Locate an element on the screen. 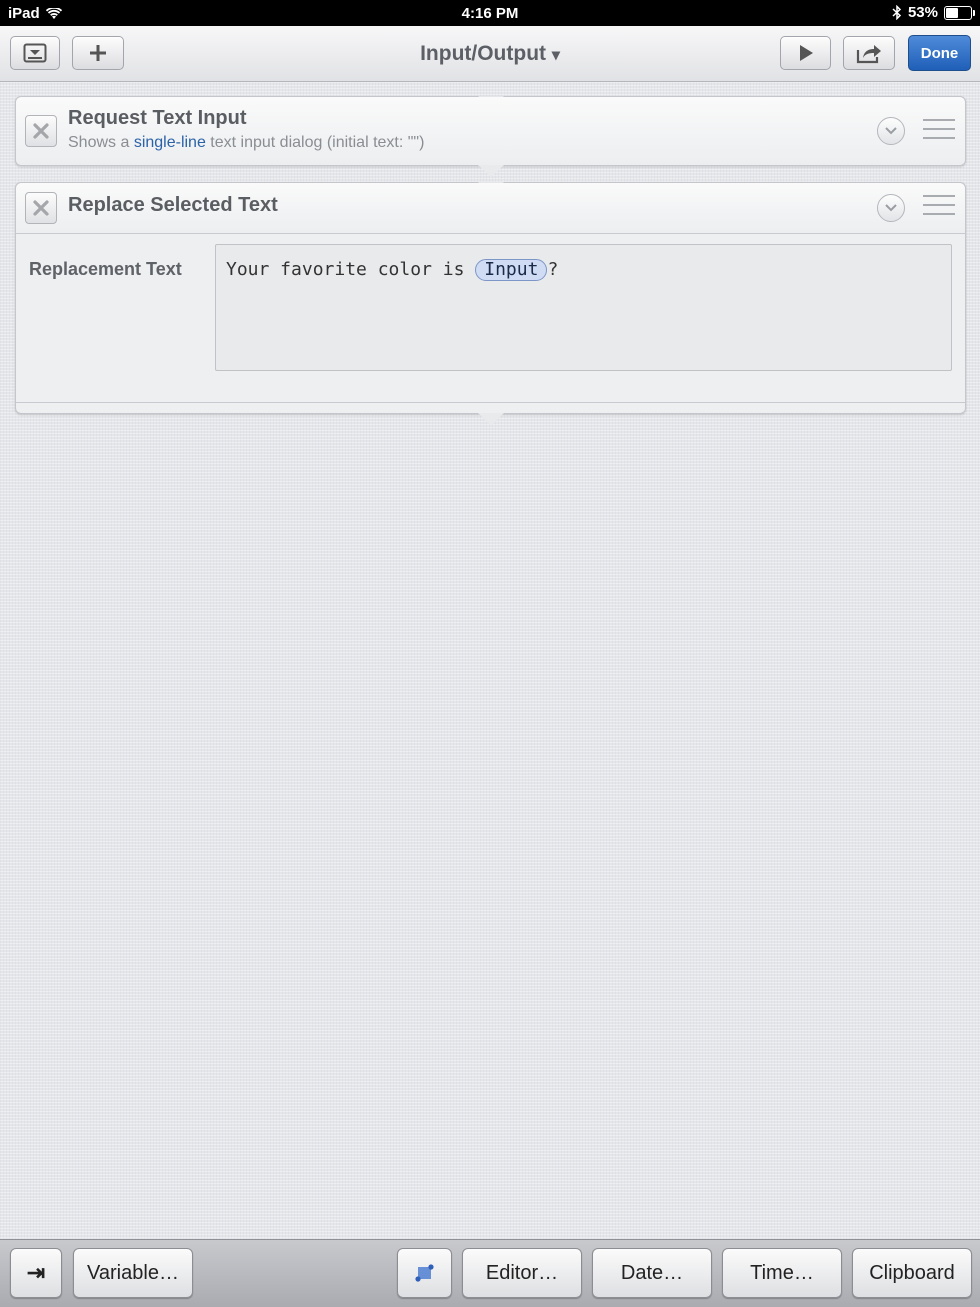 The height and width of the screenshot is (1307, 980). share-button is located at coordinates (869, 53).